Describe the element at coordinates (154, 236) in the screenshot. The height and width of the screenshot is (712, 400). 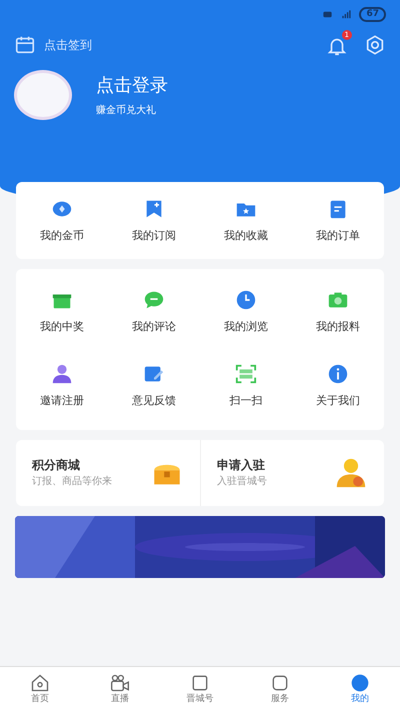
I see `menu-item: 我的订阅` at that location.